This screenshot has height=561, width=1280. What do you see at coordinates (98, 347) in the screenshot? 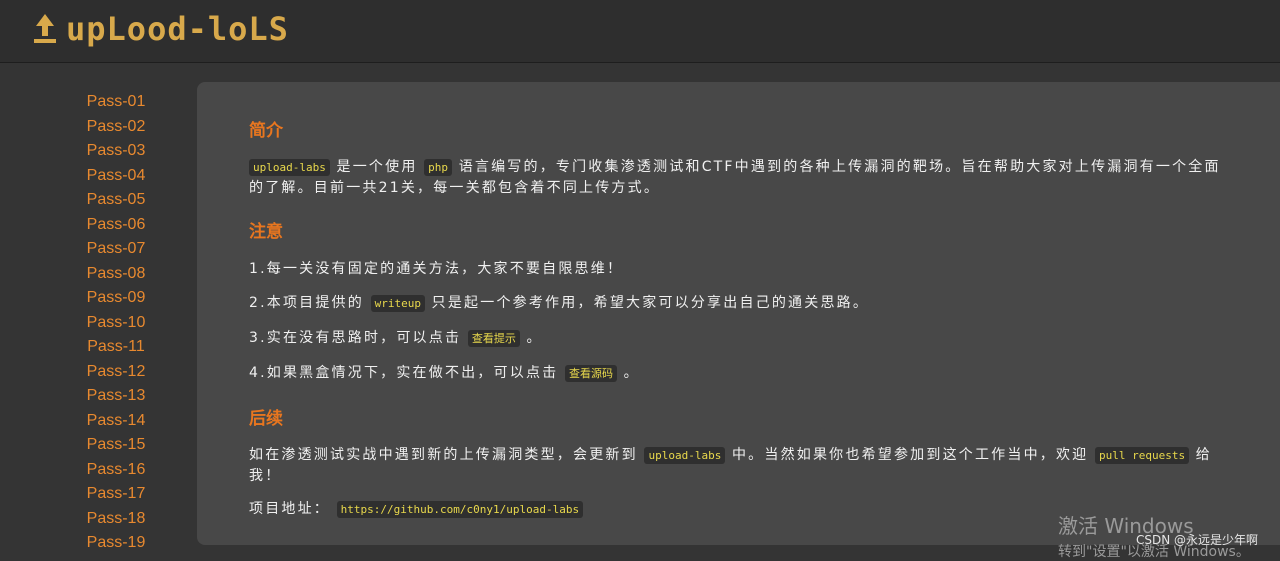
I see `sidebar-item-pass-11: Pass-11` at bounding box center [98, 347].